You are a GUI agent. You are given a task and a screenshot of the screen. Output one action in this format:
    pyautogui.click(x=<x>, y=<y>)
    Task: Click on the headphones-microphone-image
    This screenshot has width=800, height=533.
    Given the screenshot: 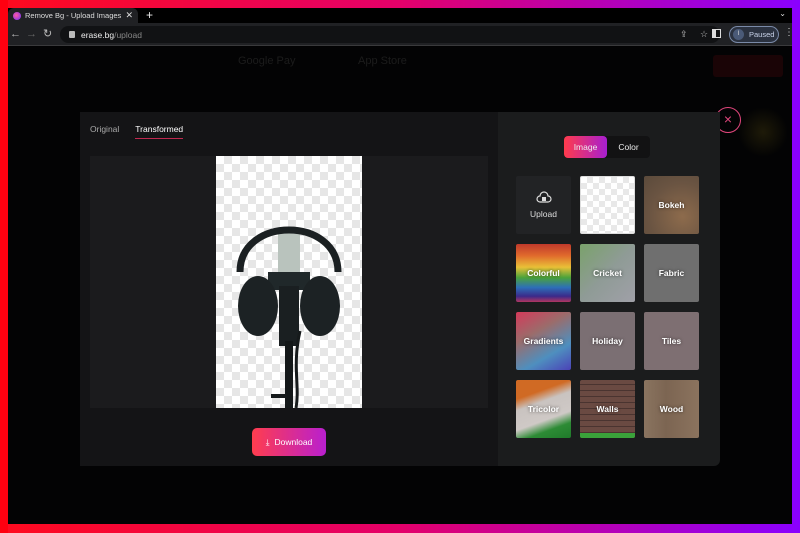 What is the action you would take?
    pyautogui.click(x=289, y=317)
    